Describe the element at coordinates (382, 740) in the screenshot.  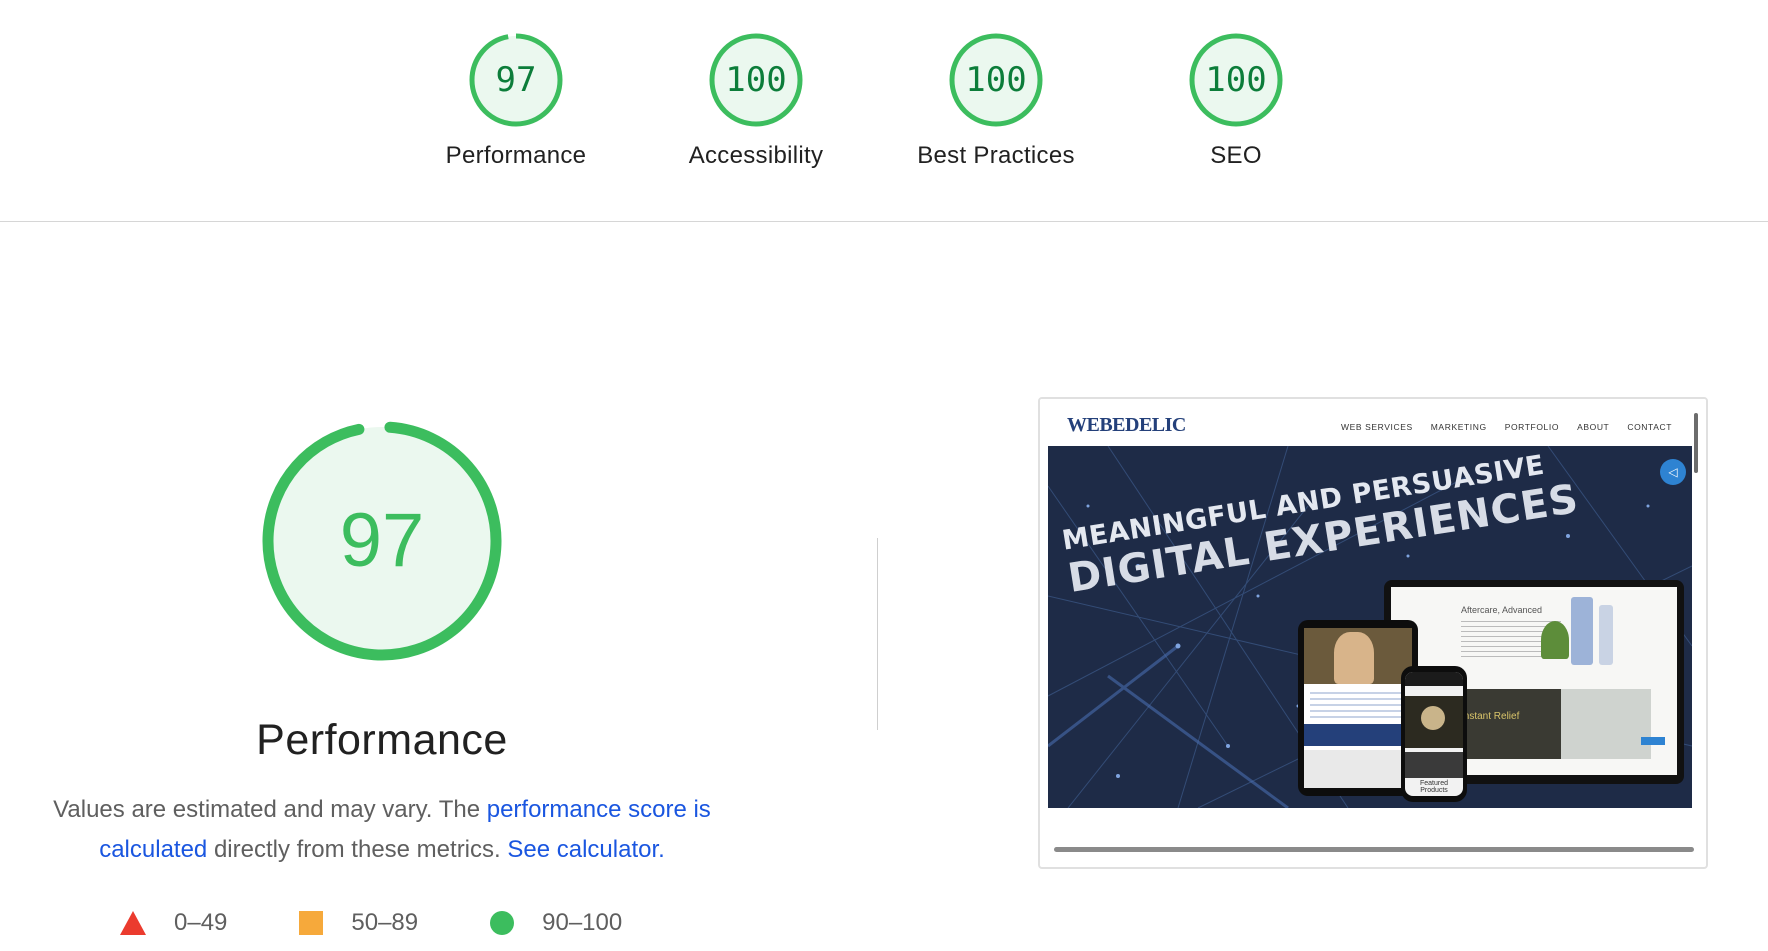
I see `performance-title: Performance` at that location.